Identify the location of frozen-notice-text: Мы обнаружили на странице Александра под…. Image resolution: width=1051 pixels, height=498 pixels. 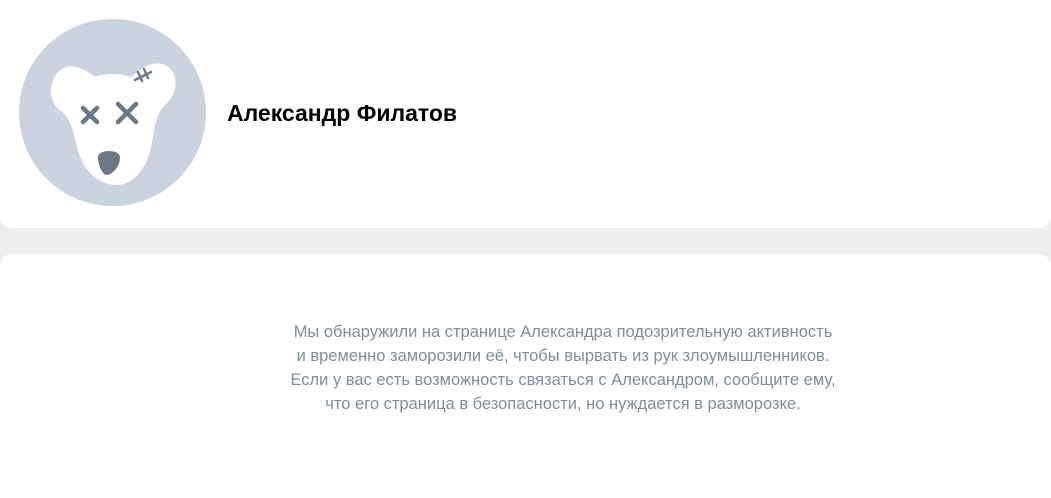
(563, 368).